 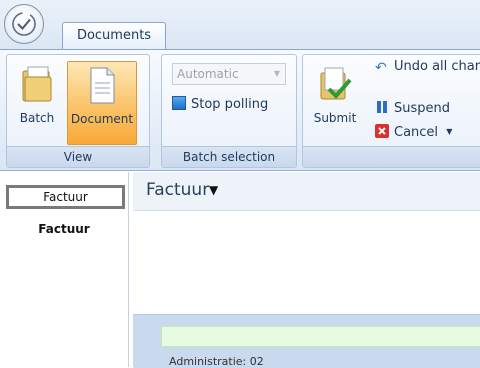 I want to click on document-type-list: Factuur Factuur, so click(x=64, y=269).